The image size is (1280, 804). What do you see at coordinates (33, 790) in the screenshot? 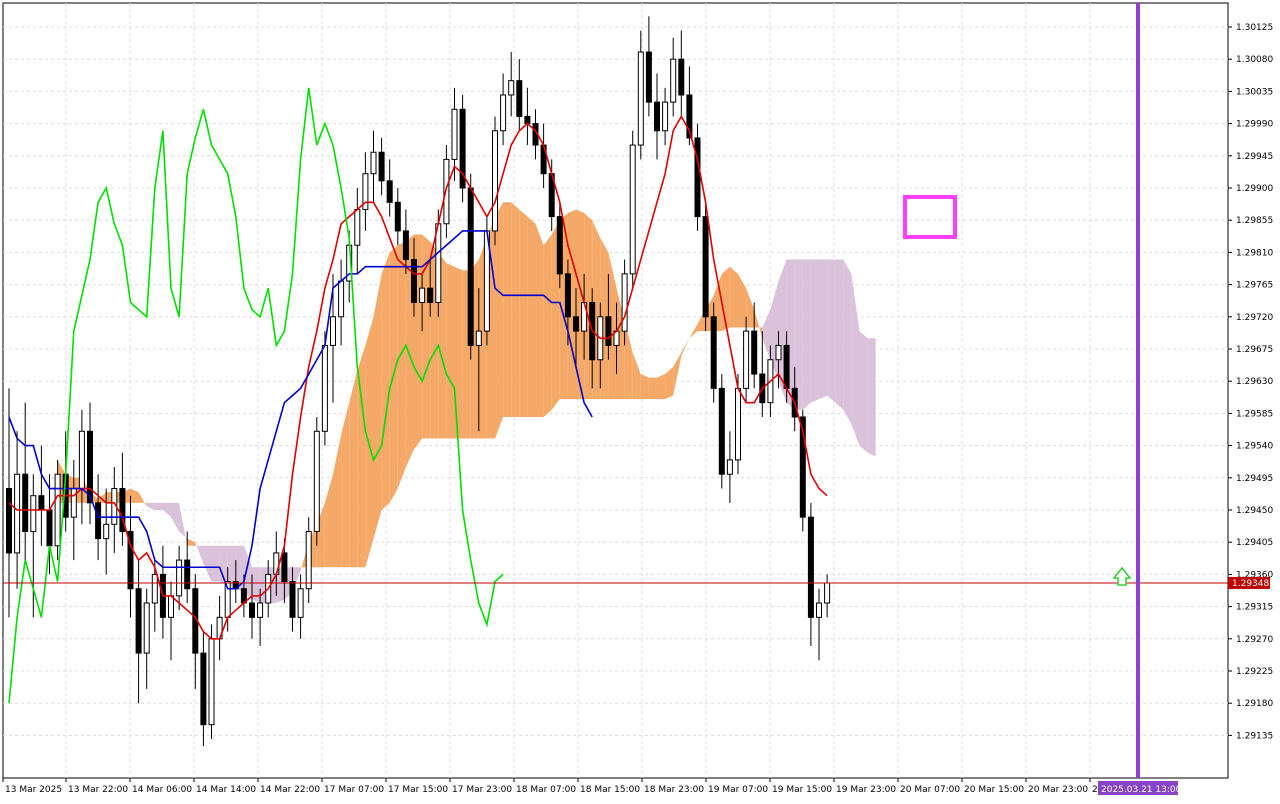
I see `x-tick-label: 13 Mar 2025` at bounding box center [33, 790].